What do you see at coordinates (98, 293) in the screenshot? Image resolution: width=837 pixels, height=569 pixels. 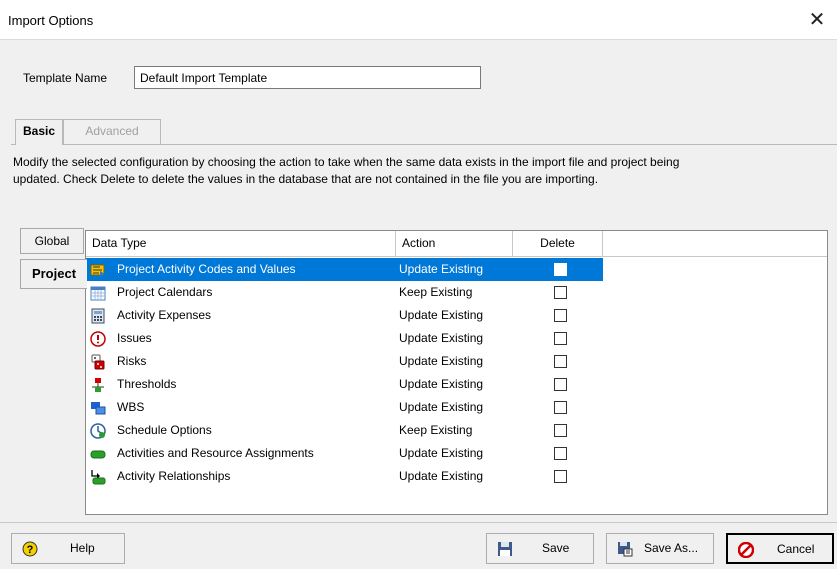 I see `calendar-icon` at bounding box center [98, 293].